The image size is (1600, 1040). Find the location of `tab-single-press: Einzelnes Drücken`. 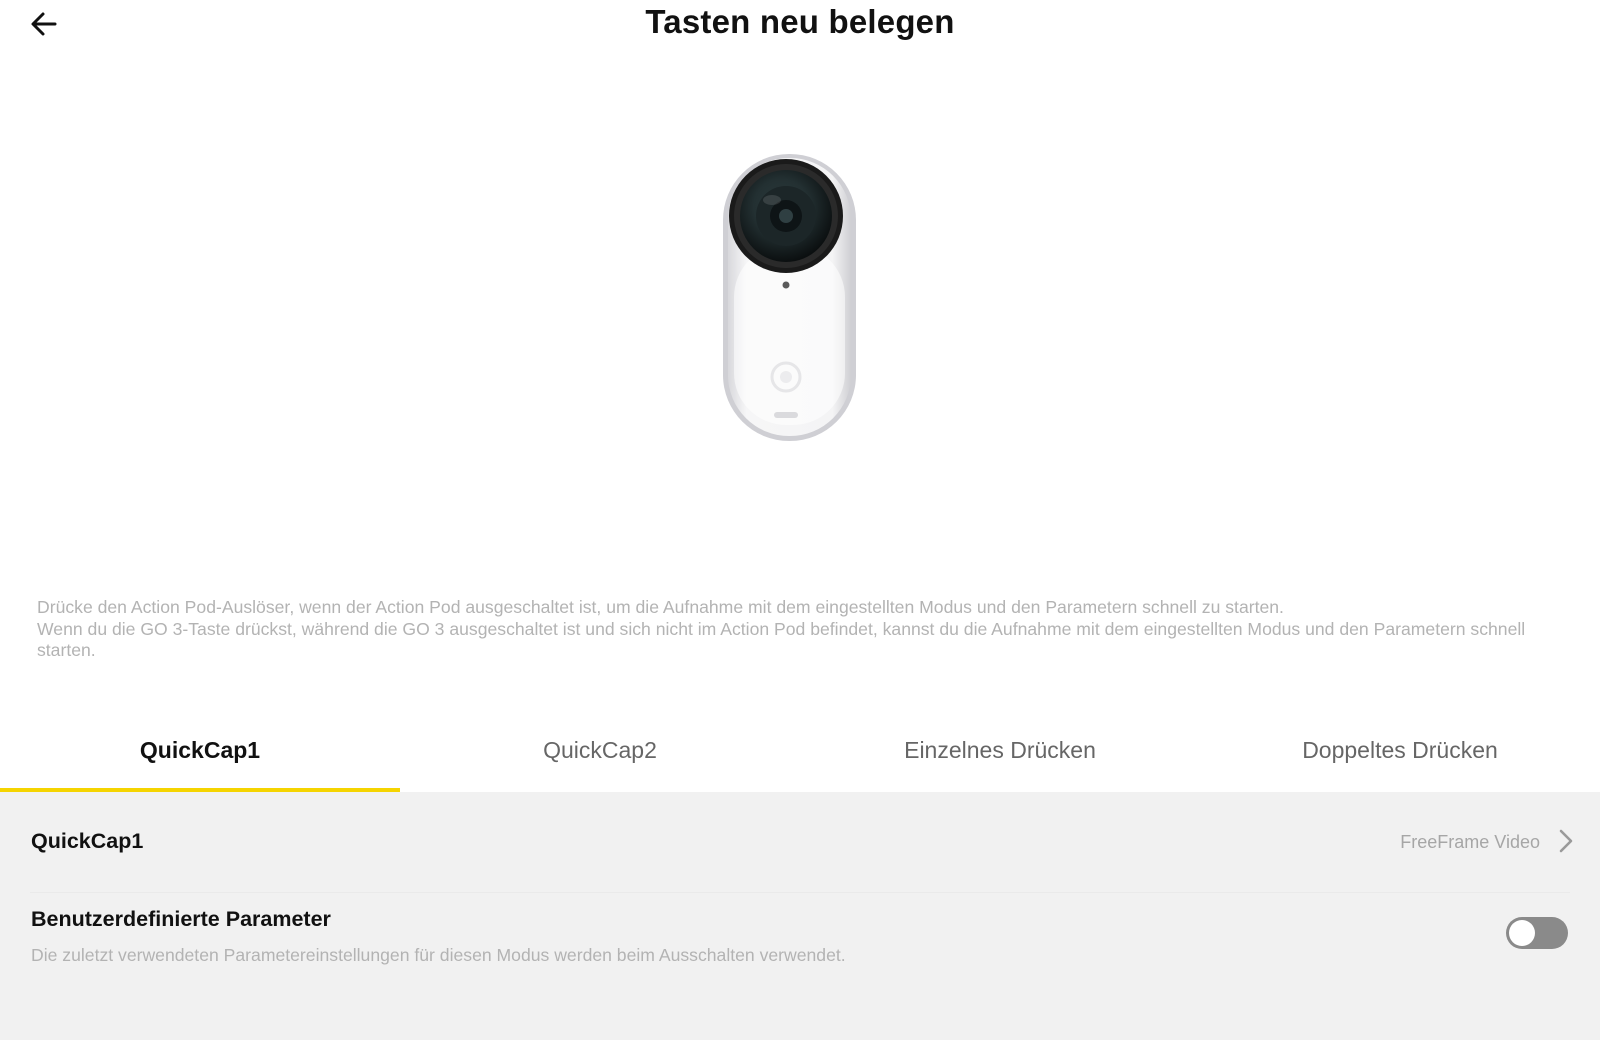

tab-single-press: Einzelnes Drücken is located at coordinates (1000, 752).